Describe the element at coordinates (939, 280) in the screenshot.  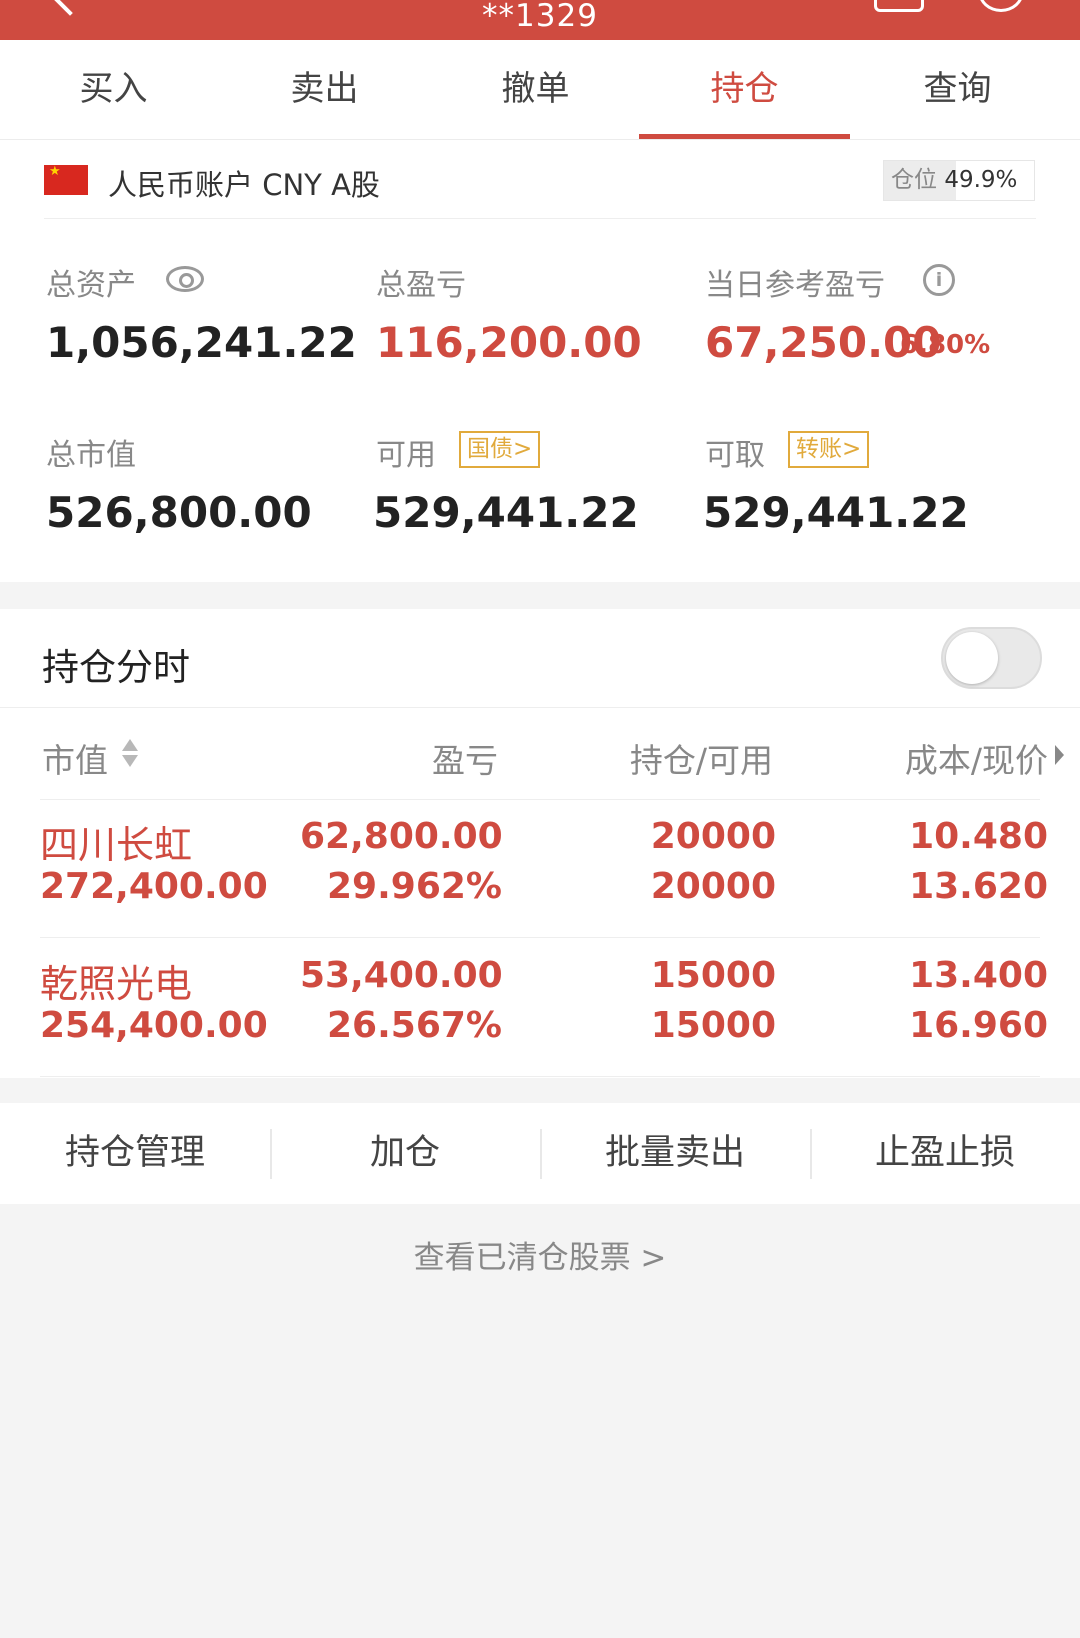
I see `info-icon: i` at that location.